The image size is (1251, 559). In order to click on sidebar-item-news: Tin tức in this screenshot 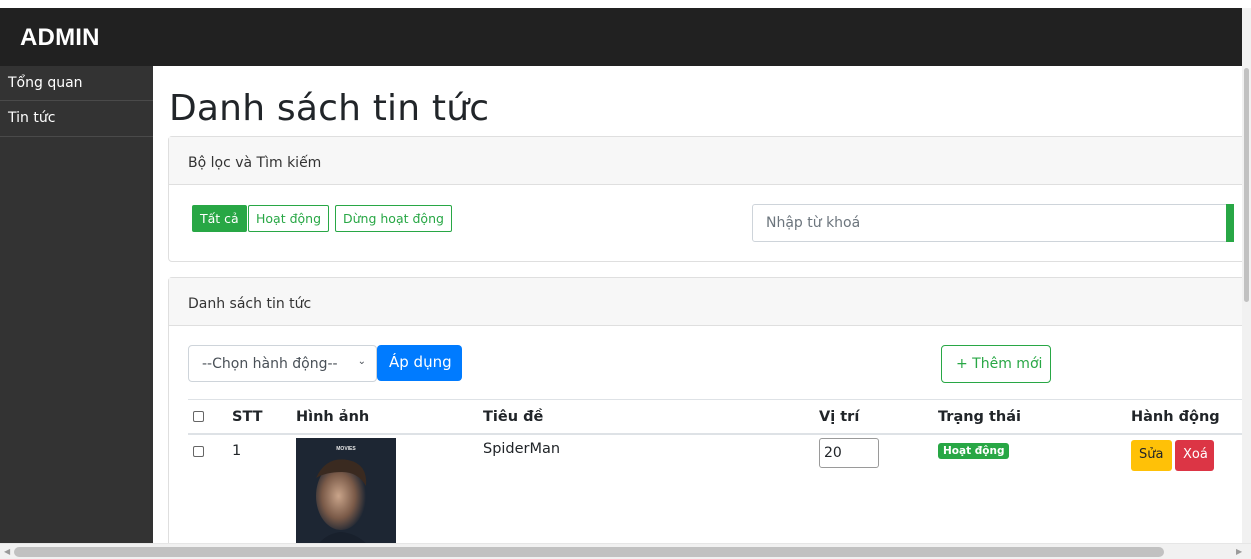, I will do `click(76, 119)`.